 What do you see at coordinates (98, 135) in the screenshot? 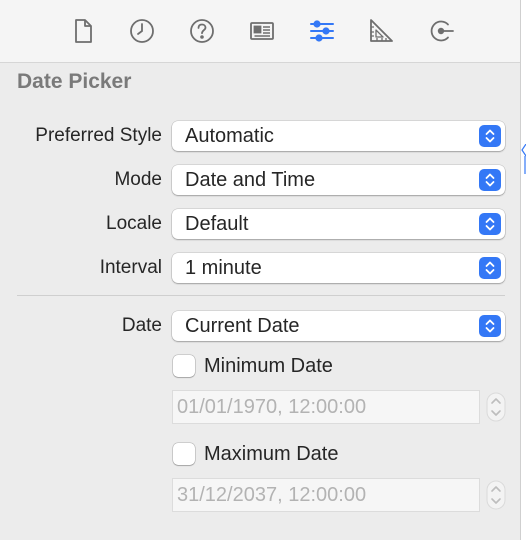
I see `preferred-style-label: Preferred Style` at bounding box center [98, 135].